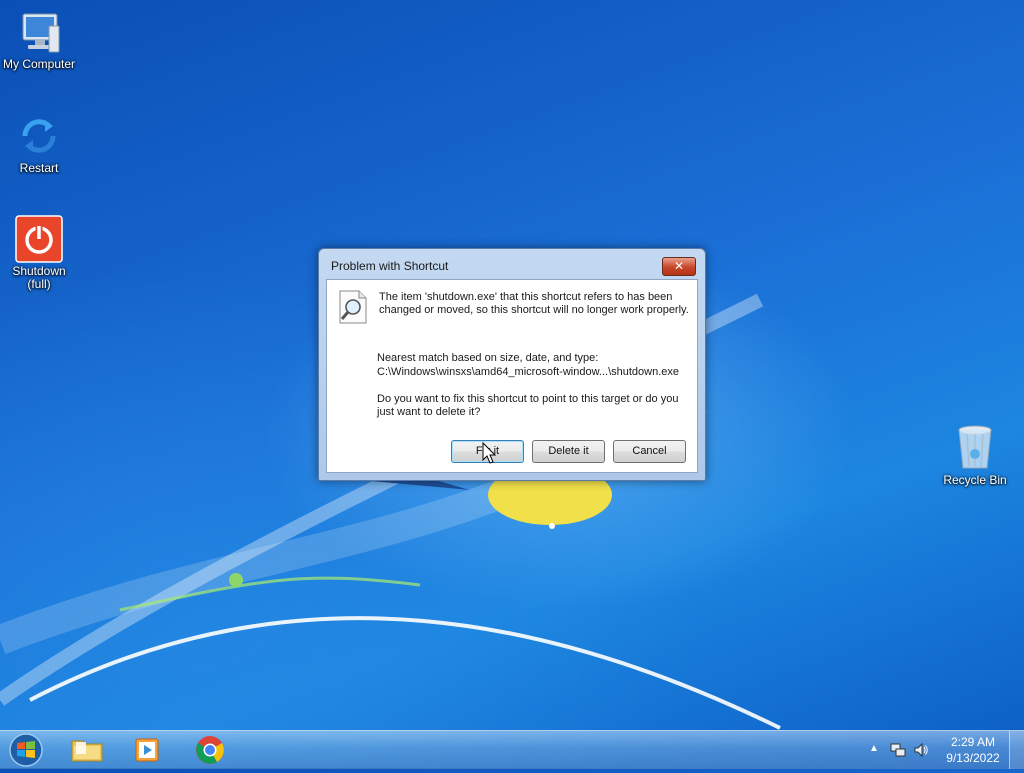 The image size is (1024, 773). Describe the element at coordinates (975, 448) in the screenshot. I see `recycle-bin-icon` at that location.